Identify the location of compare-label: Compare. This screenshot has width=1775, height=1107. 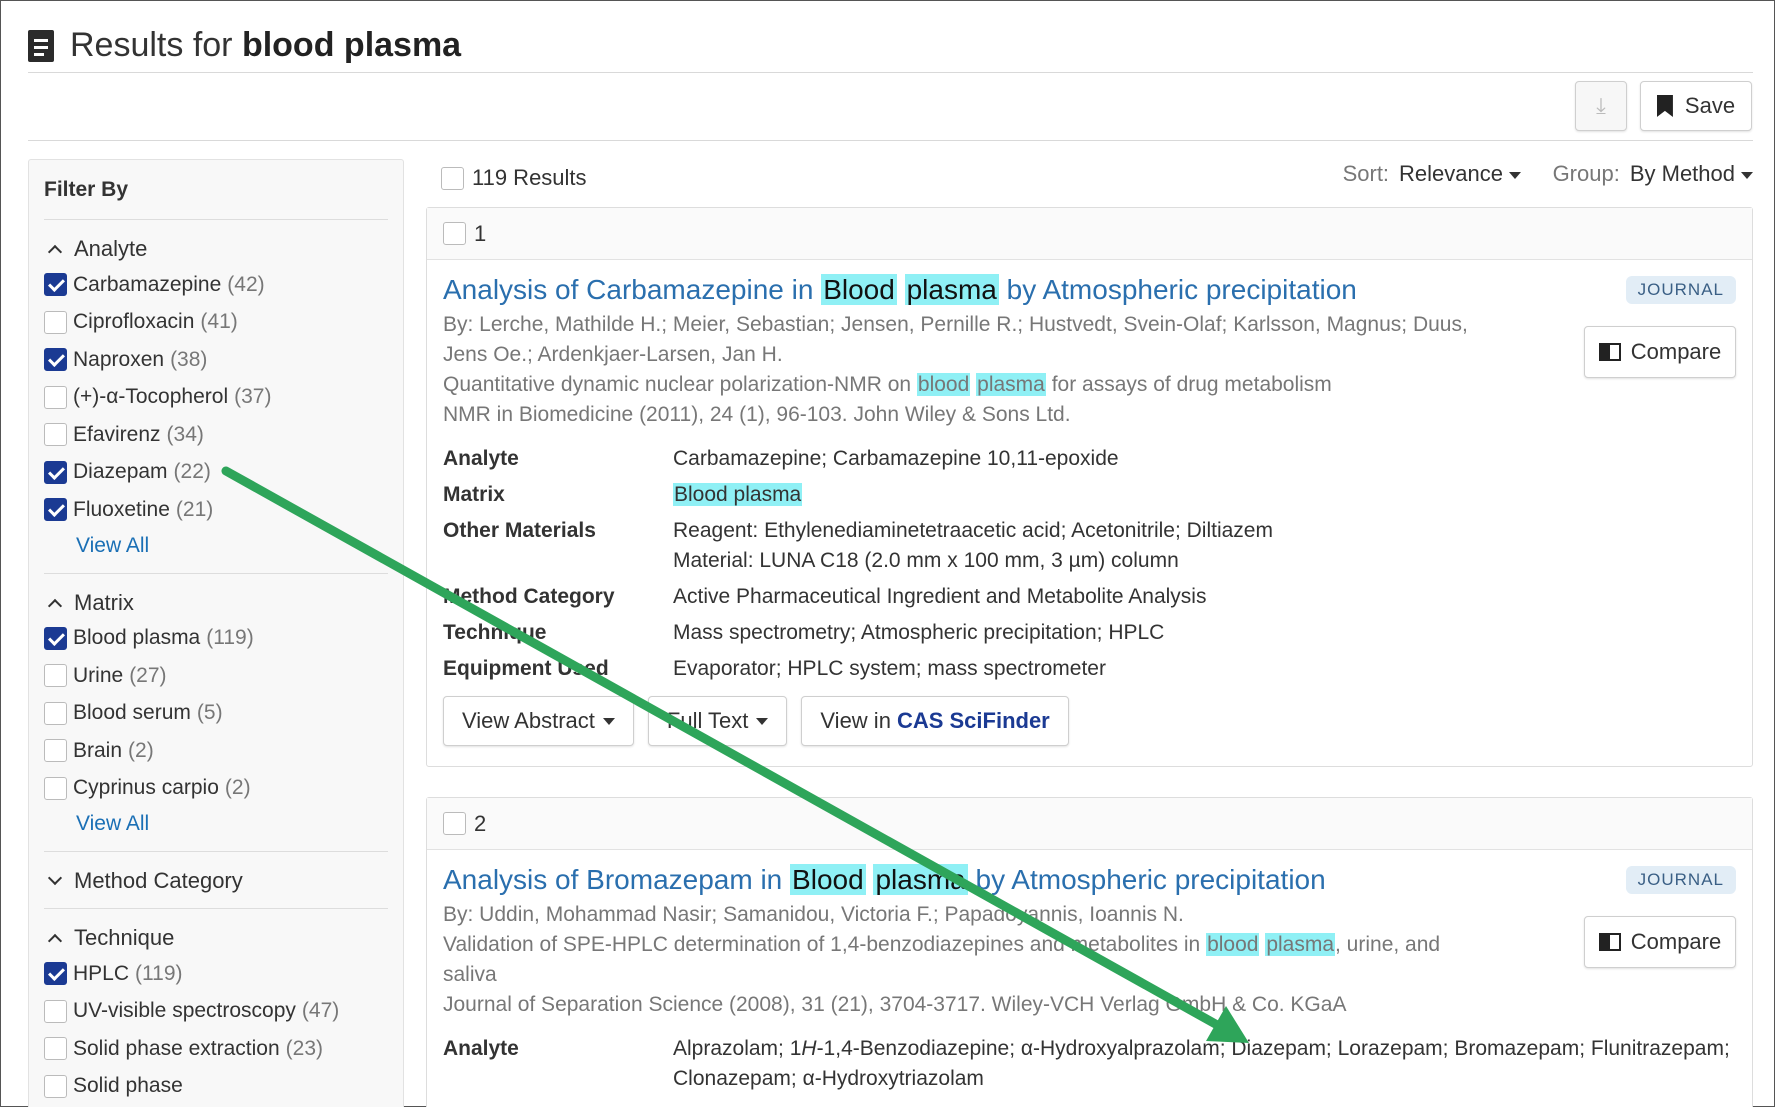
(1676, 941).